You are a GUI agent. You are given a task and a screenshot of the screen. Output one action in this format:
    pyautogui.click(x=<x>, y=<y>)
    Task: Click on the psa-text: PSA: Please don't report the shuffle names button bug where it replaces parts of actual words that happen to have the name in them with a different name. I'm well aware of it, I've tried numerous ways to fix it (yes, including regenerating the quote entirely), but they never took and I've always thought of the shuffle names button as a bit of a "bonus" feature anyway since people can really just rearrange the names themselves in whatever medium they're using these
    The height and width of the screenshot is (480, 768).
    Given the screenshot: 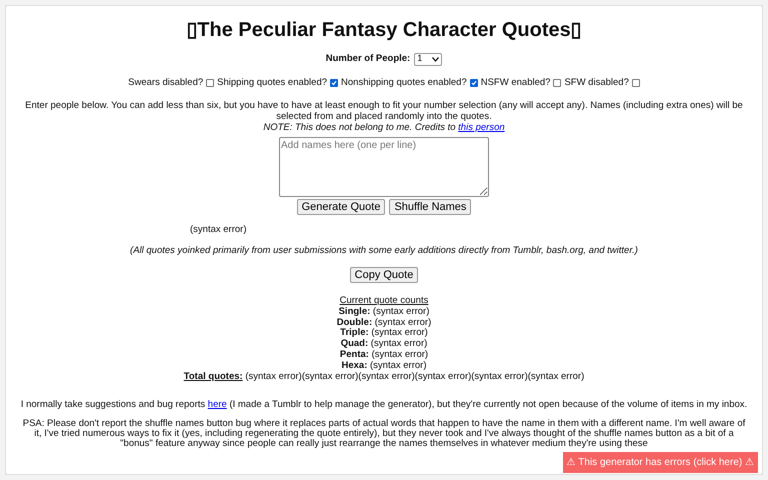 What is the action you would take?
    pyautogui.click(x=384, y=433)
    